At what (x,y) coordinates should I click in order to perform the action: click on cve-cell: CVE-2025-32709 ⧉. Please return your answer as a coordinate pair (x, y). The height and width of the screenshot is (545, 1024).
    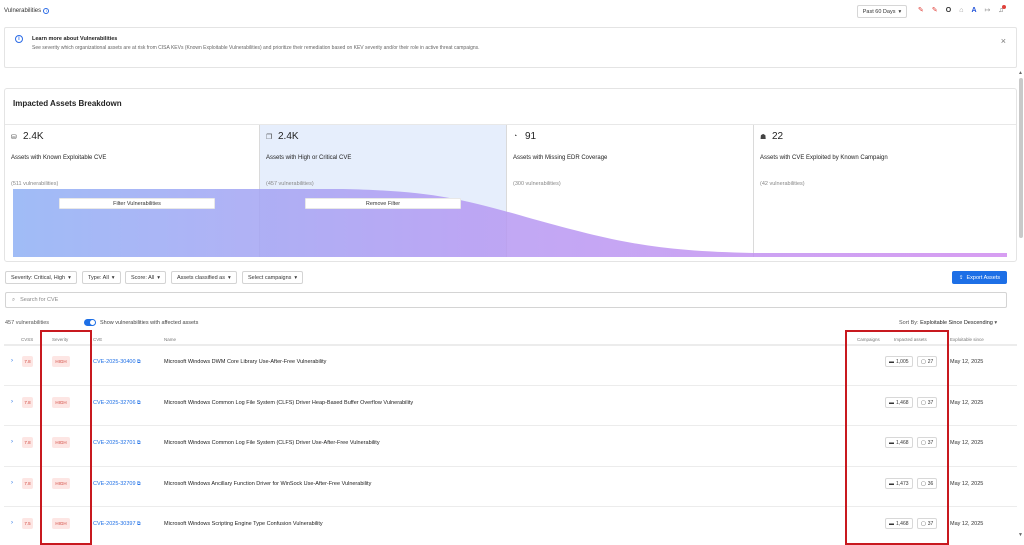
    Looking at the image, I should click on (117, 484).